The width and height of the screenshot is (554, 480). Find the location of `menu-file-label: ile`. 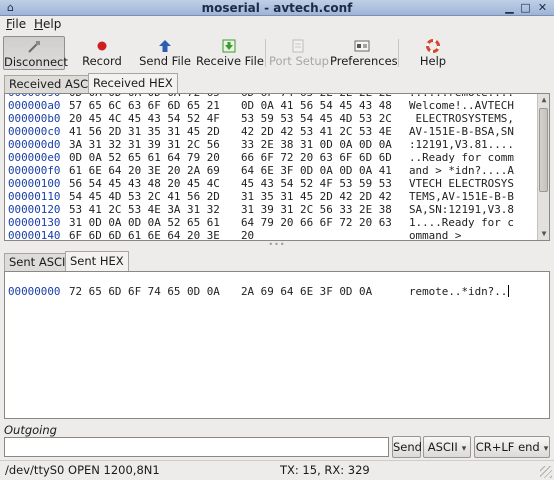

menu-file-label: ile is located at coordinates (19, 24).